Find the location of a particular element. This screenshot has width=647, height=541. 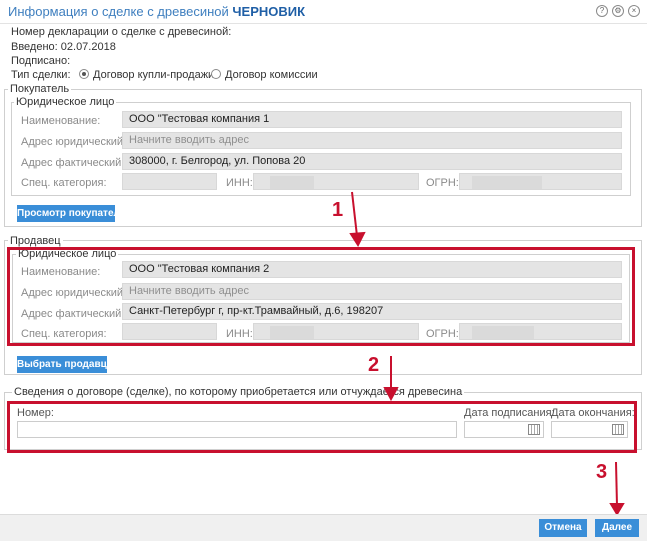

cancel-button: Отмена is located at coordinates (563, 528).